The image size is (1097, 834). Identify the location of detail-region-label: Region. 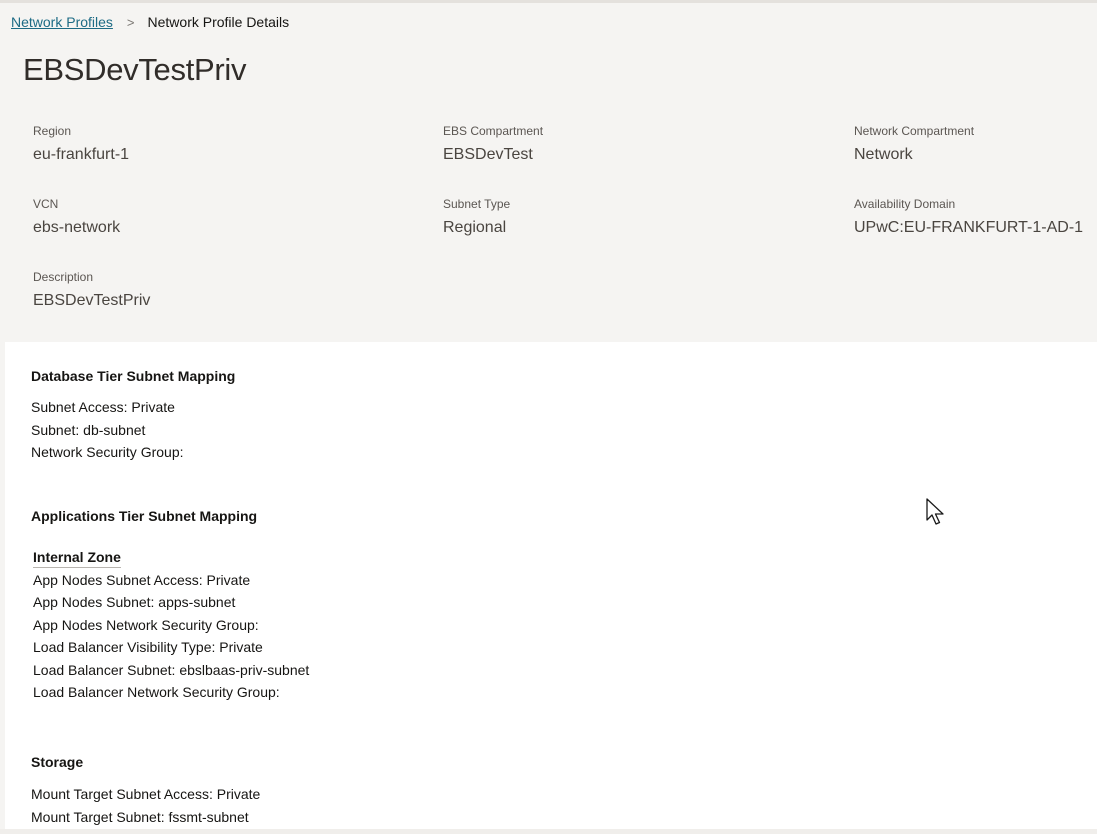
(52, 131).